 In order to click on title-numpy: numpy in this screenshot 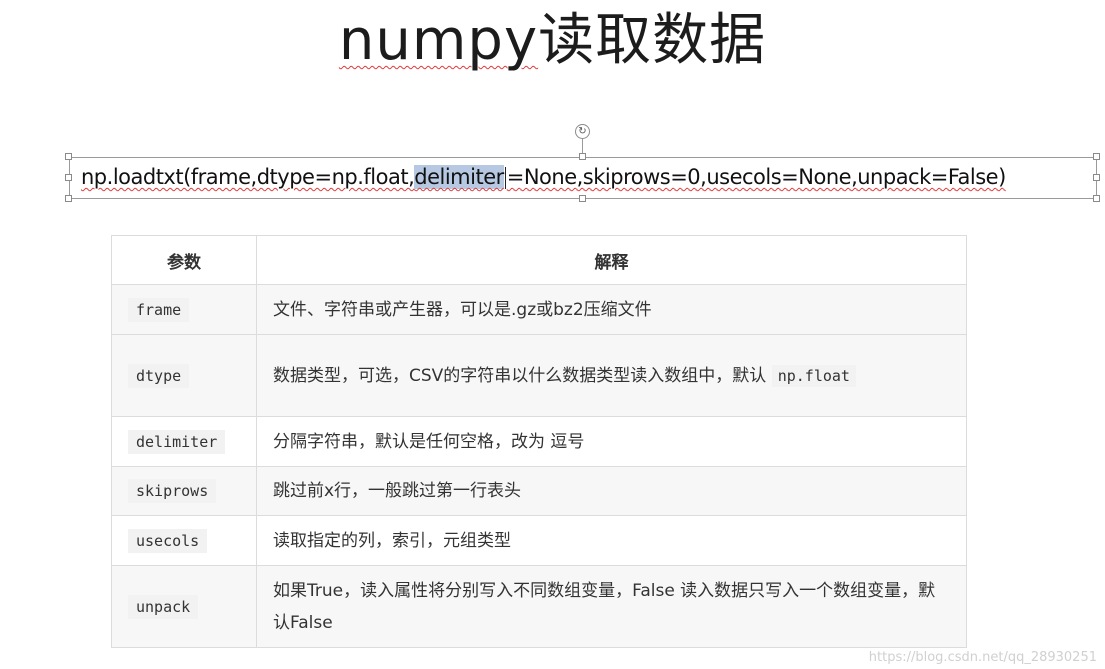, I will do `click(438, 40)`.